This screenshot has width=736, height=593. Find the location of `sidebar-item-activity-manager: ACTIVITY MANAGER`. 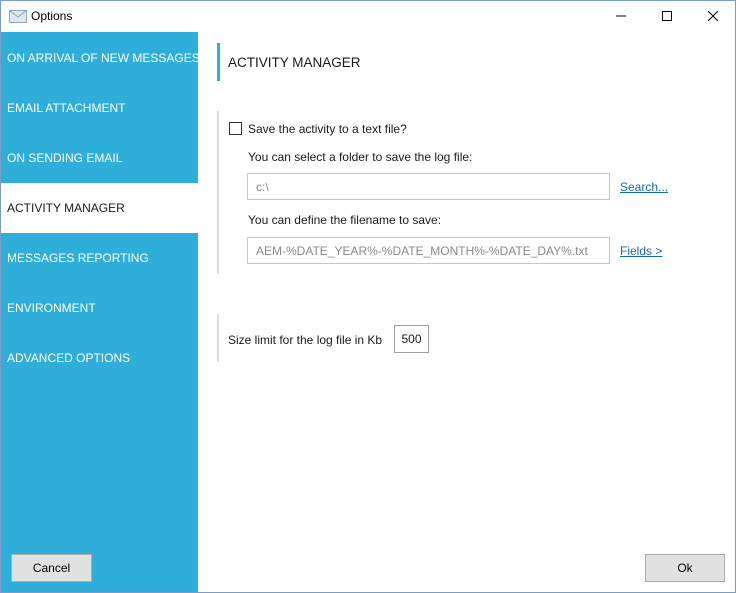

sidebar-item-activity-manager: ACTIVITY MANAGER is located at coordinates (99, 208).